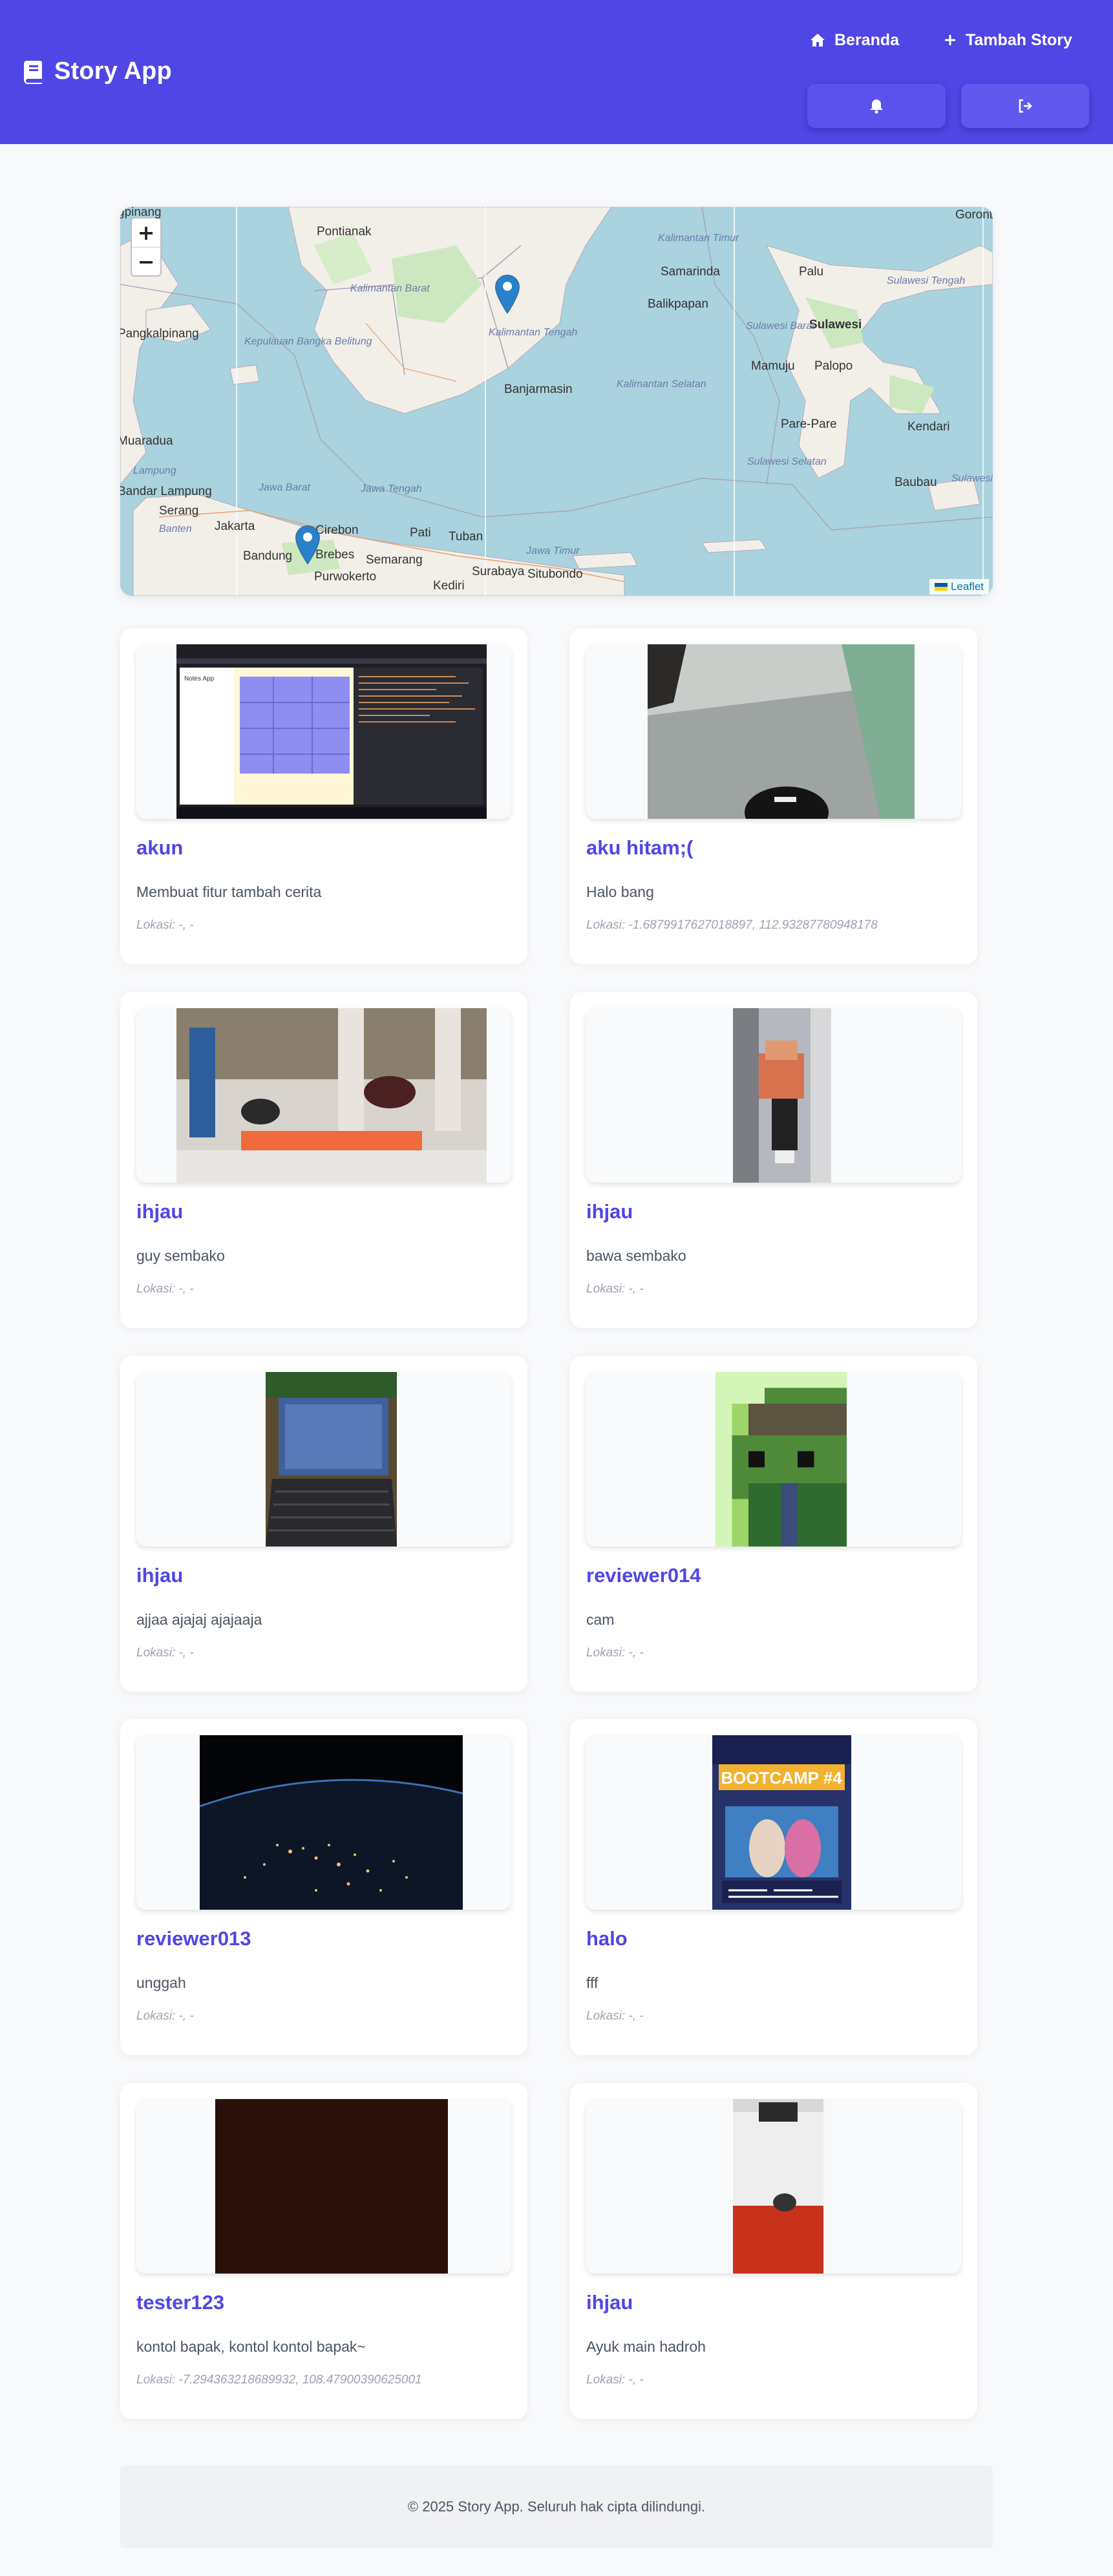 The height and width of the screenshot is (2576, 1113). I want to click on story-card: ihjau ajjaa ajajaj ajajaaja Lokasi: -, -, so click(324, 1524).